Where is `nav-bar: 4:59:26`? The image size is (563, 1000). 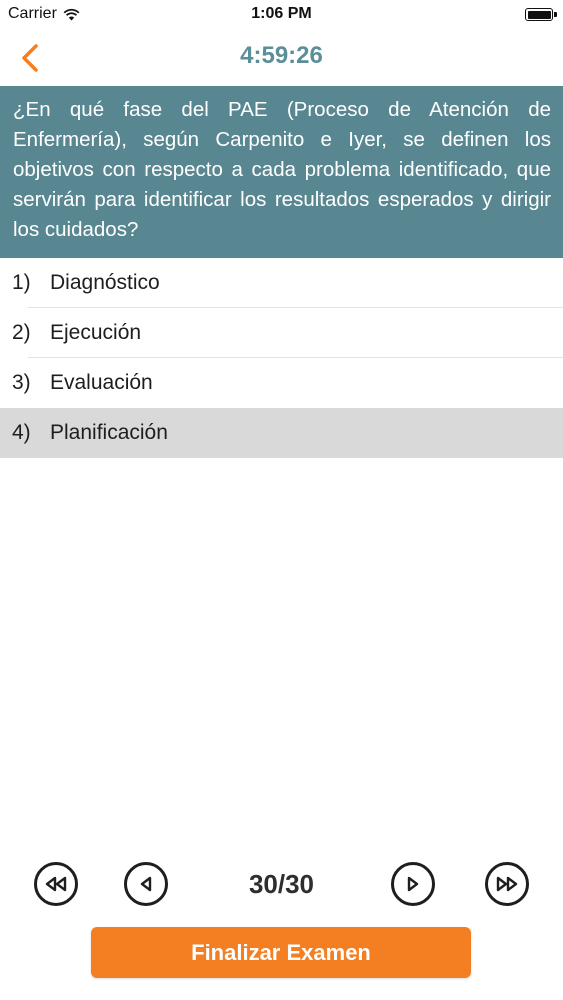
nav-bar: 4:59:26 is located at coordinates (281, 58).